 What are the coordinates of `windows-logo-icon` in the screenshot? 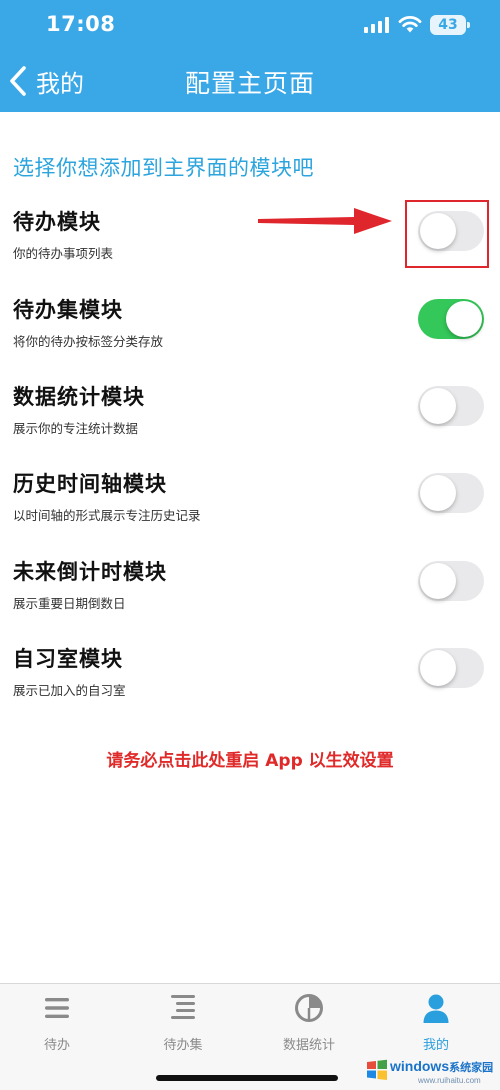 It's located at (377, 1069).